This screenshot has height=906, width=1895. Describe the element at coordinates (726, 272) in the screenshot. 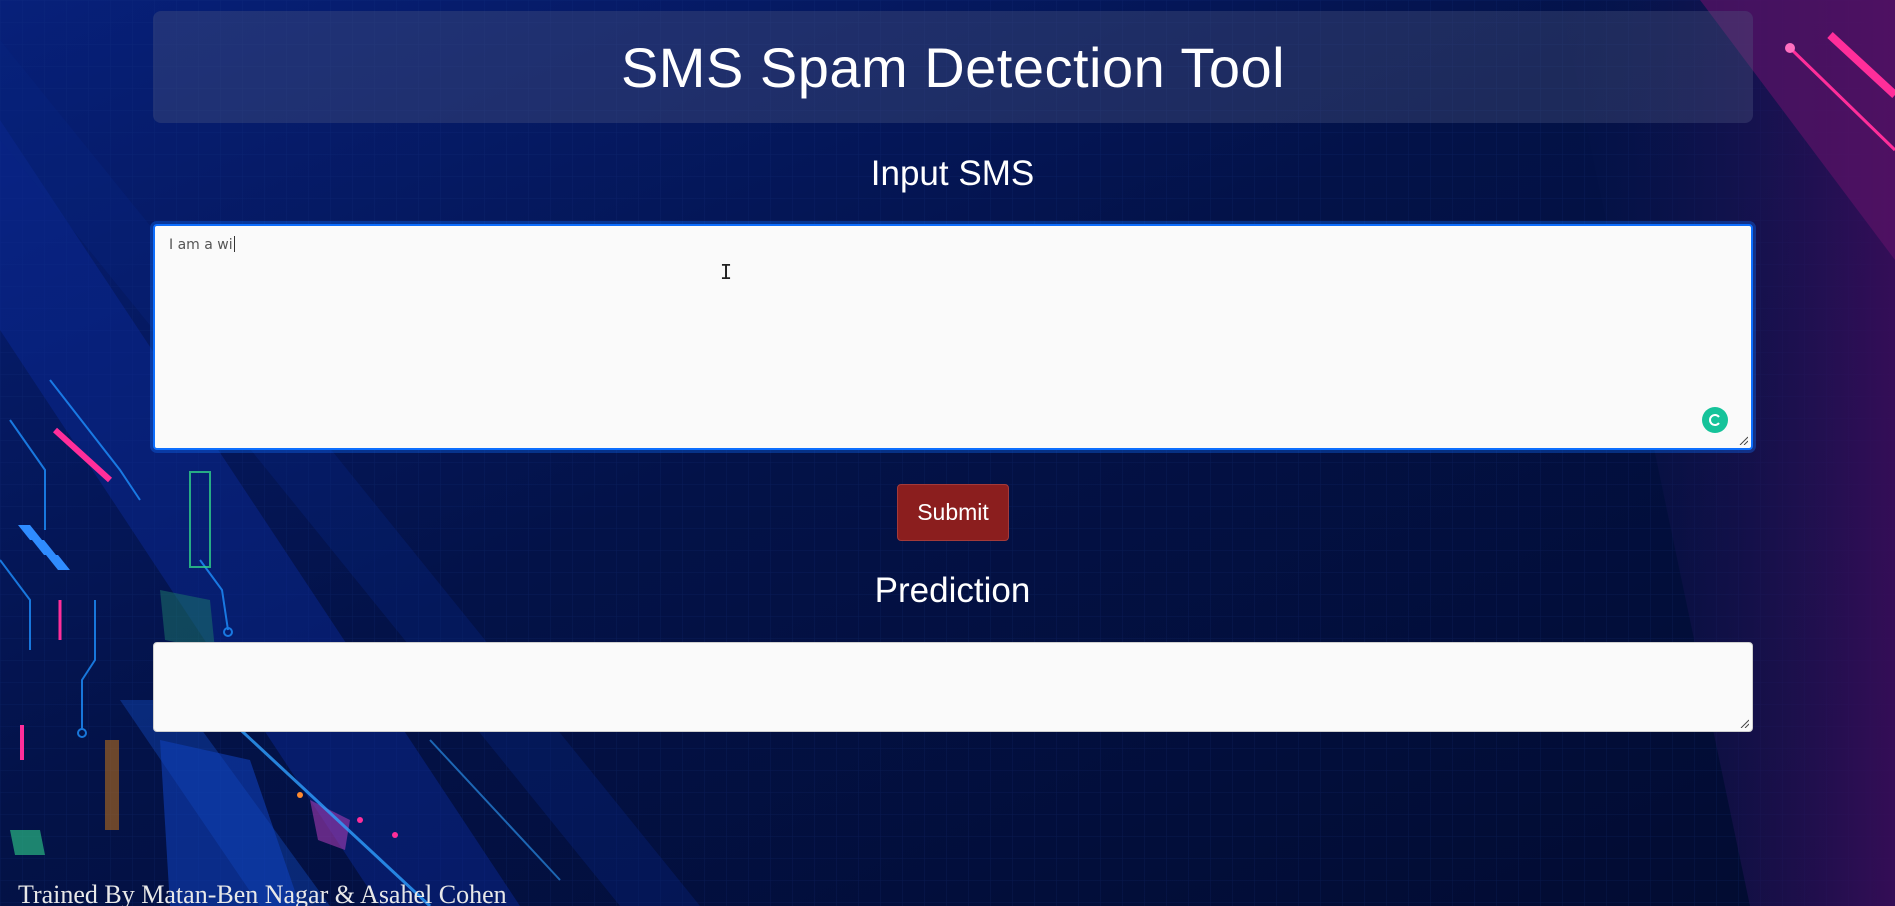

I see `text-cursor-icon: I` at that location.